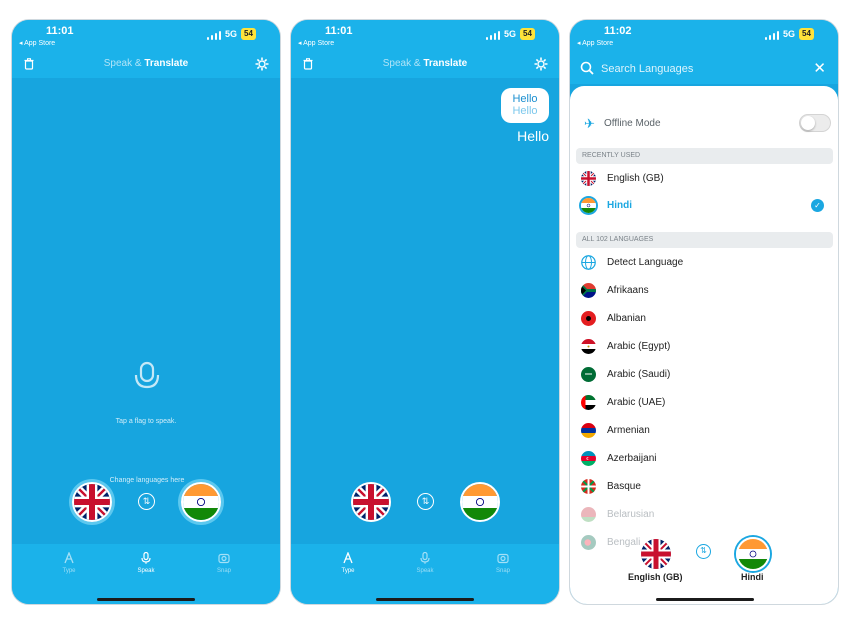 This screenshot has width=850, height=625. Describe the element at coordinates (588, 486) in the screenshot. I see `basque-flag` at that location.